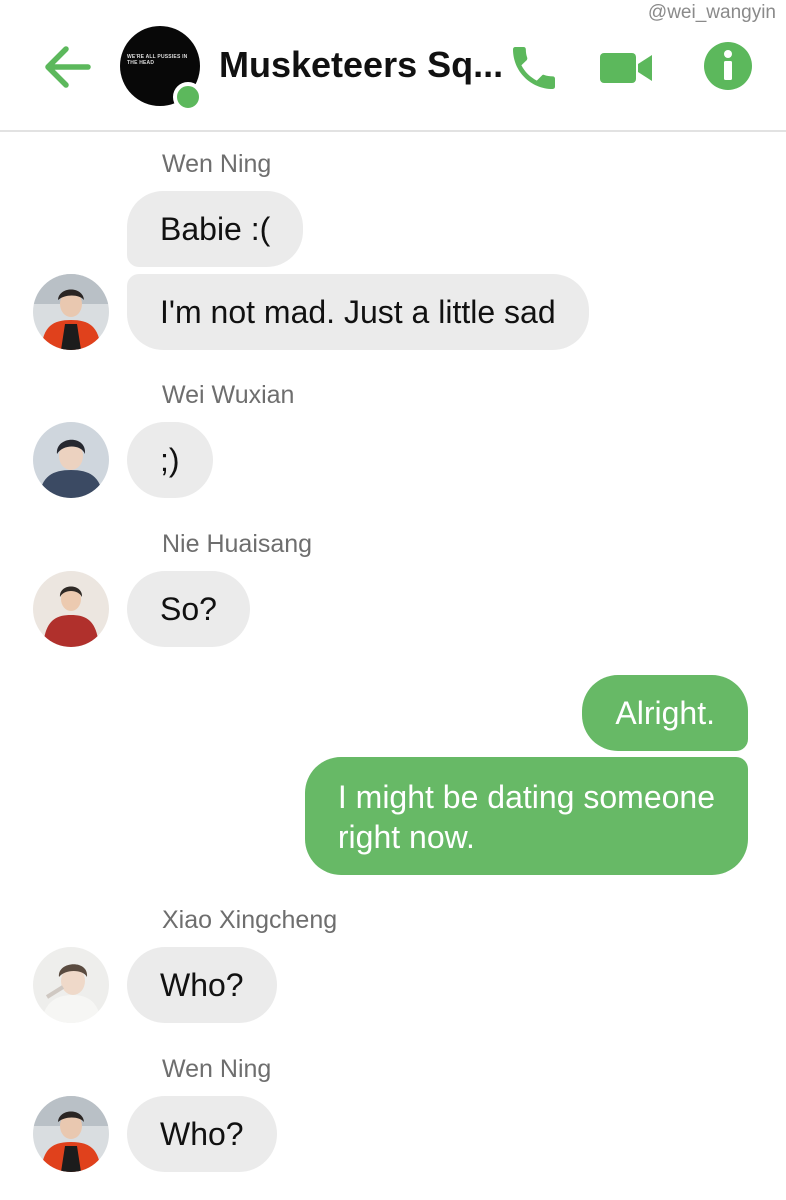  I want to click on message-line: I might be dating someone, so click(526, 797).